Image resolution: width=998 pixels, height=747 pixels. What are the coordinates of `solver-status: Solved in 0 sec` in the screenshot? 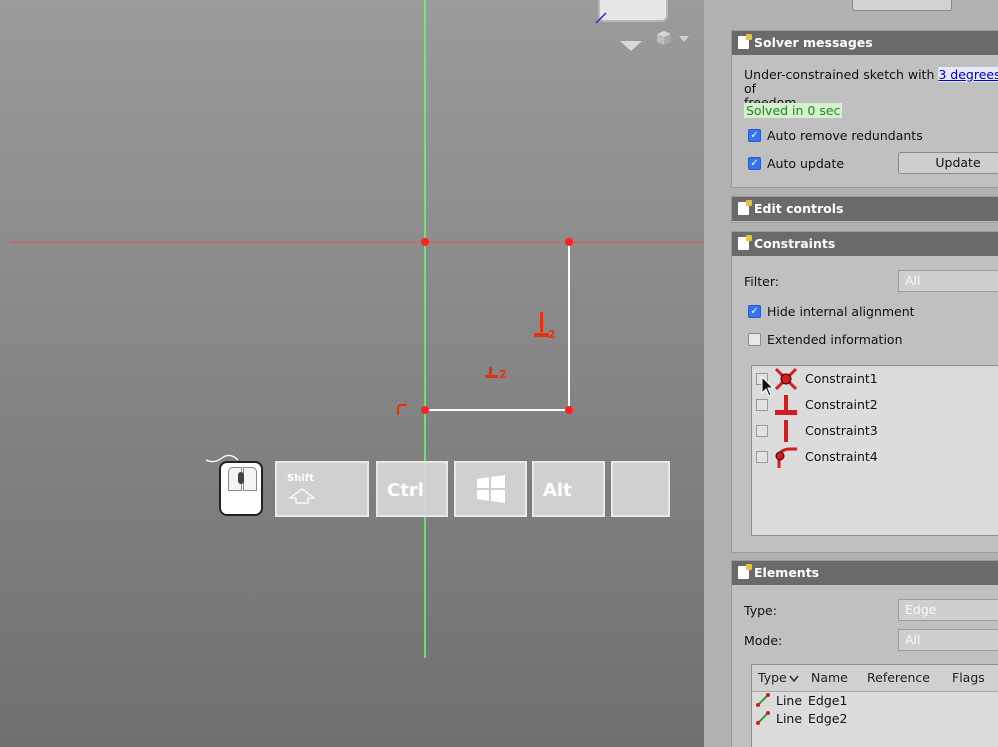 It's located at (793, 110).